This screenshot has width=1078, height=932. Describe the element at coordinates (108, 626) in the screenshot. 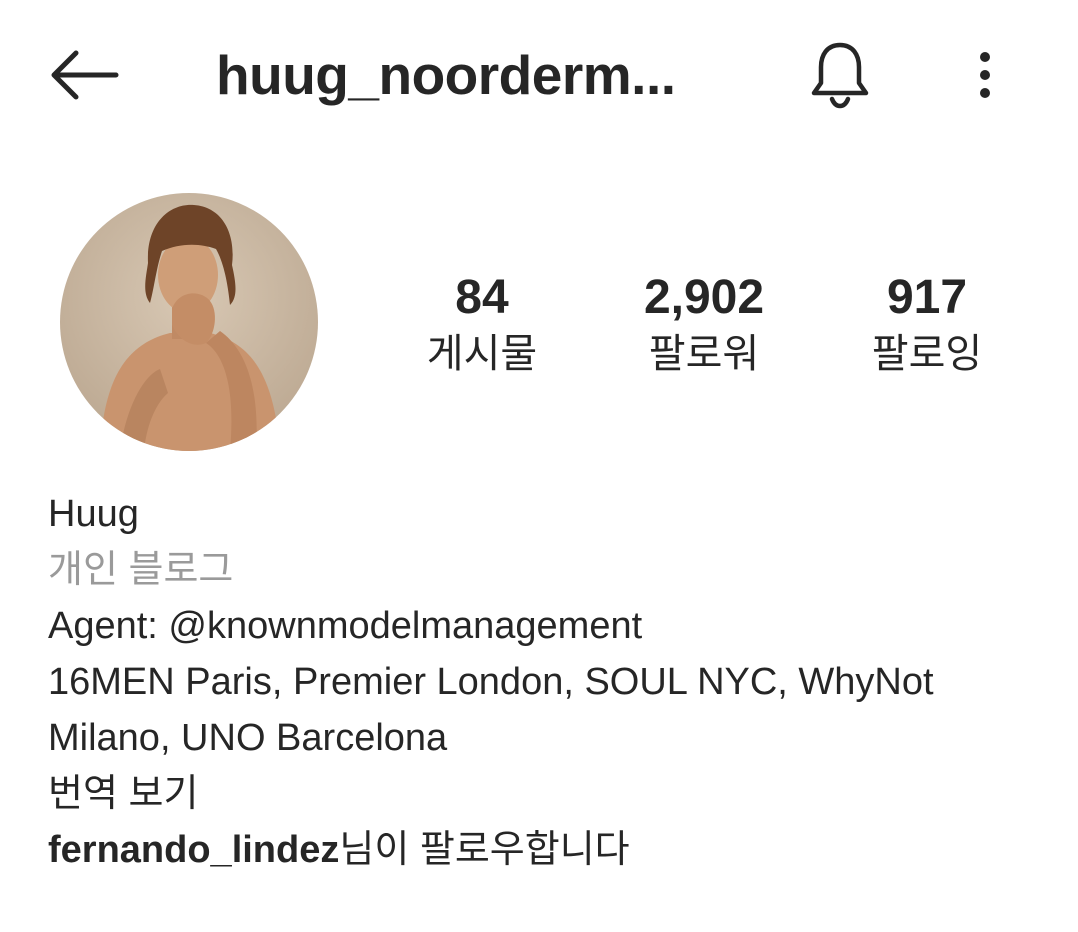

I see `agent-prefix: Agent:` at that location.